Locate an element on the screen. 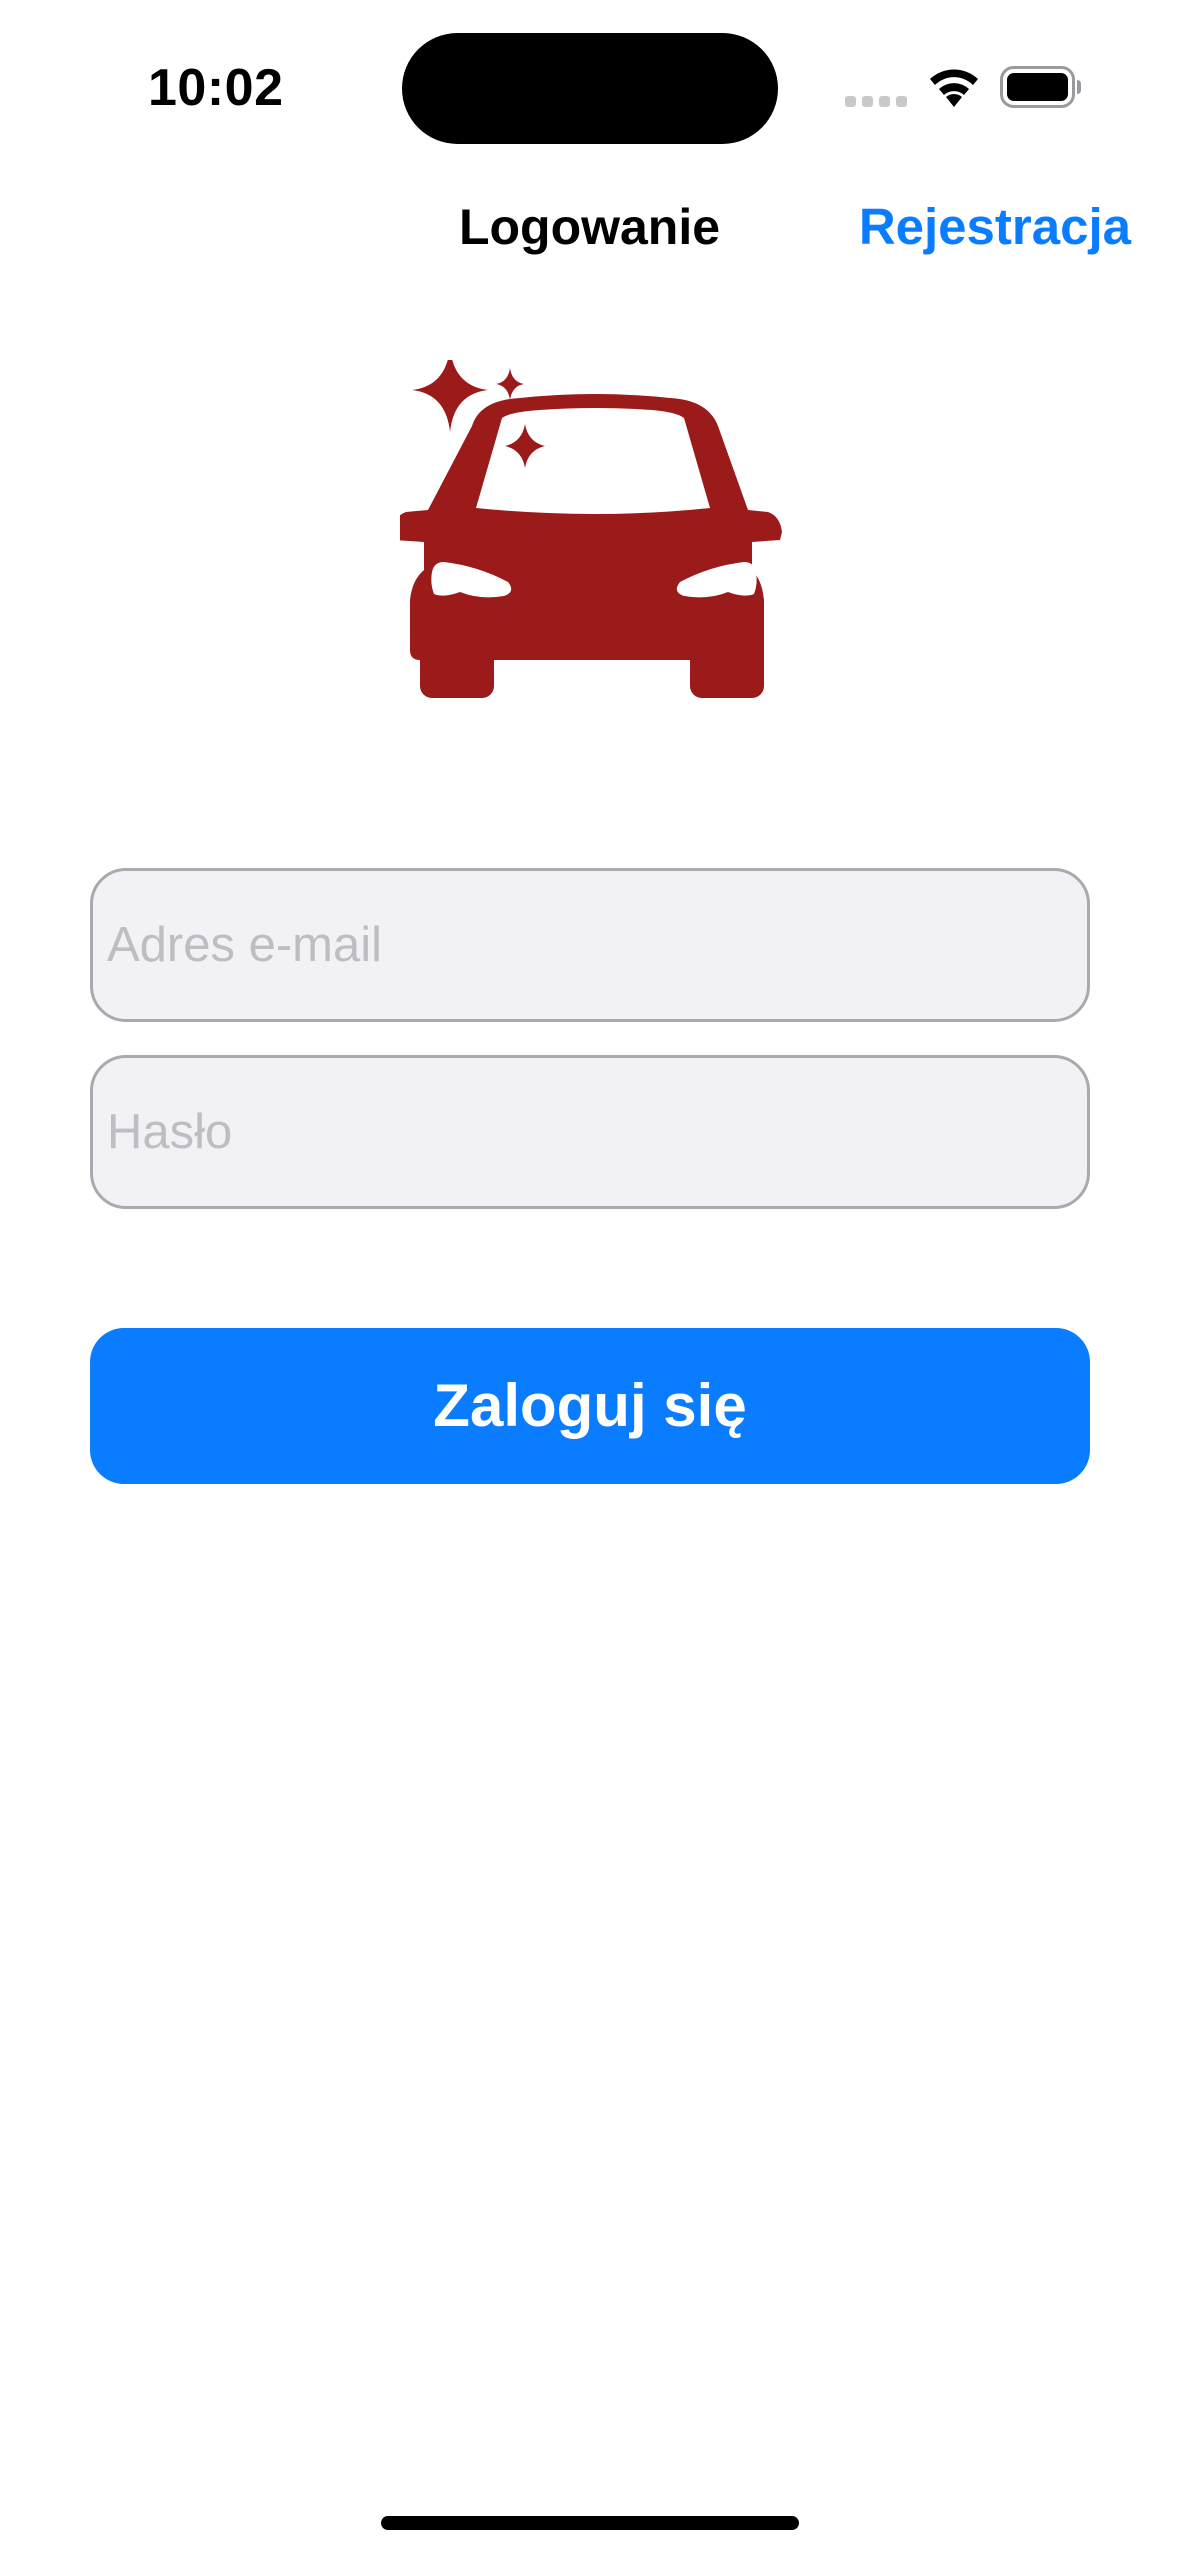 The height and width of the screenshot is (2556, 1179). password-input is located at coordinates (590, 1132).